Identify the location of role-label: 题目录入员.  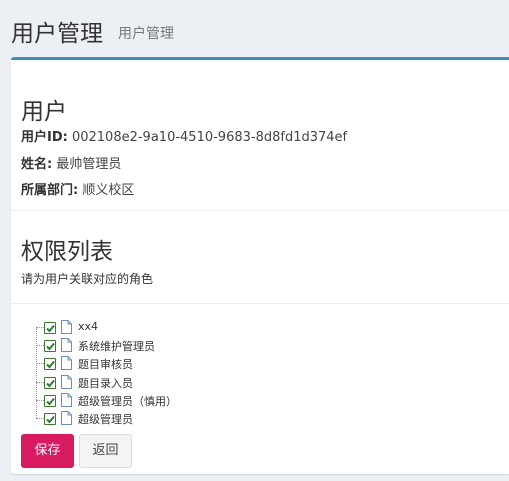
(105, 383).